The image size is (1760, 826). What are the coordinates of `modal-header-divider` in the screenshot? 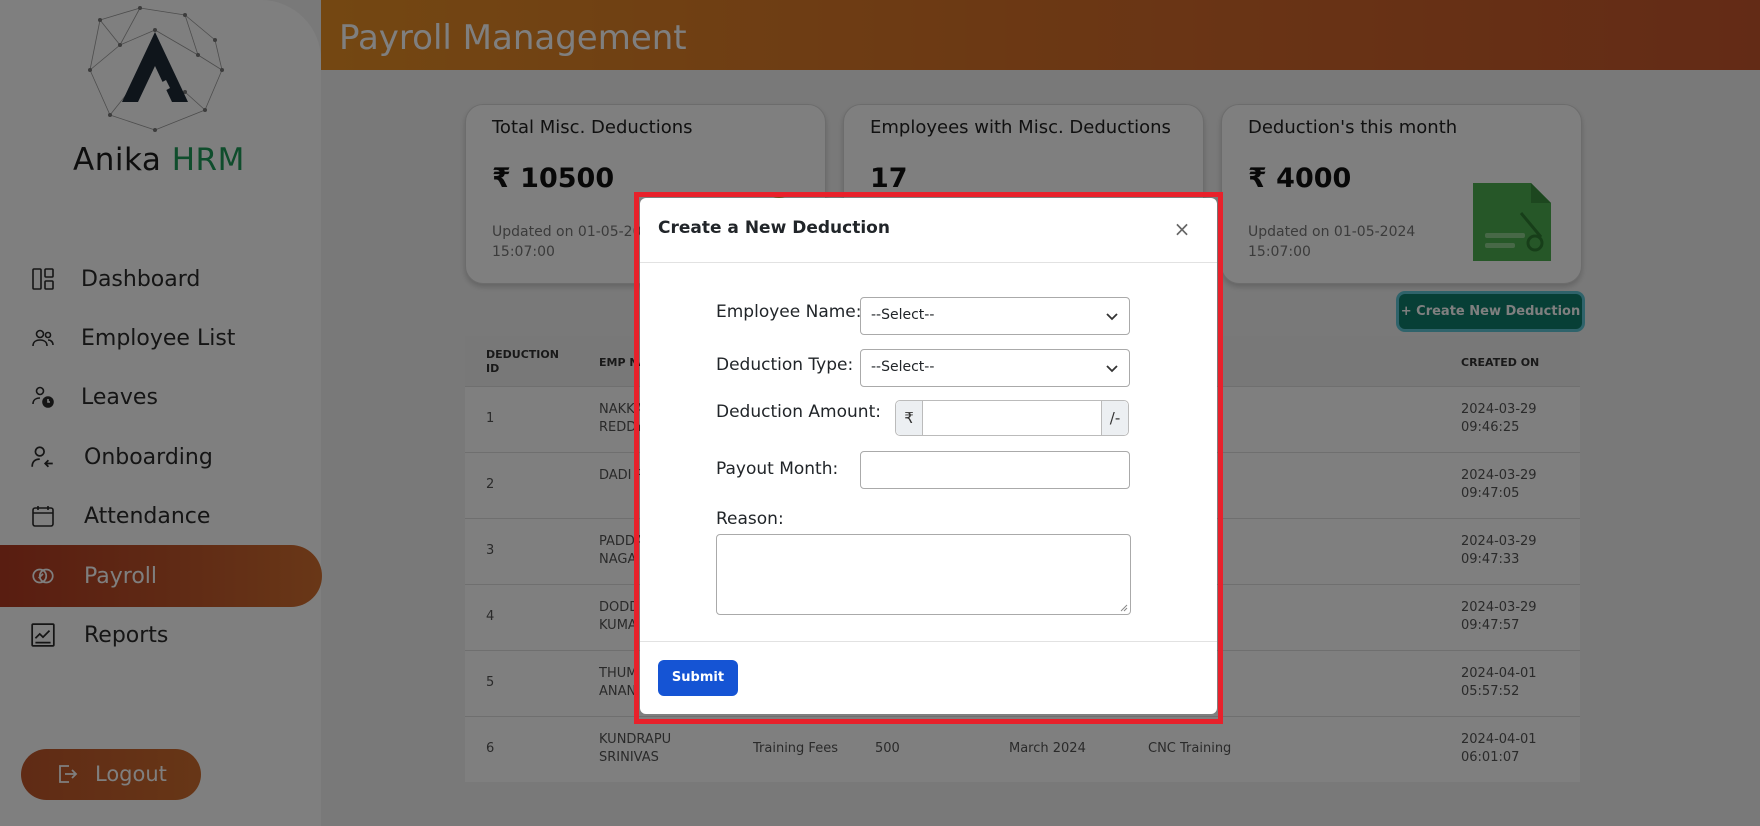 It's located at (928, 262).